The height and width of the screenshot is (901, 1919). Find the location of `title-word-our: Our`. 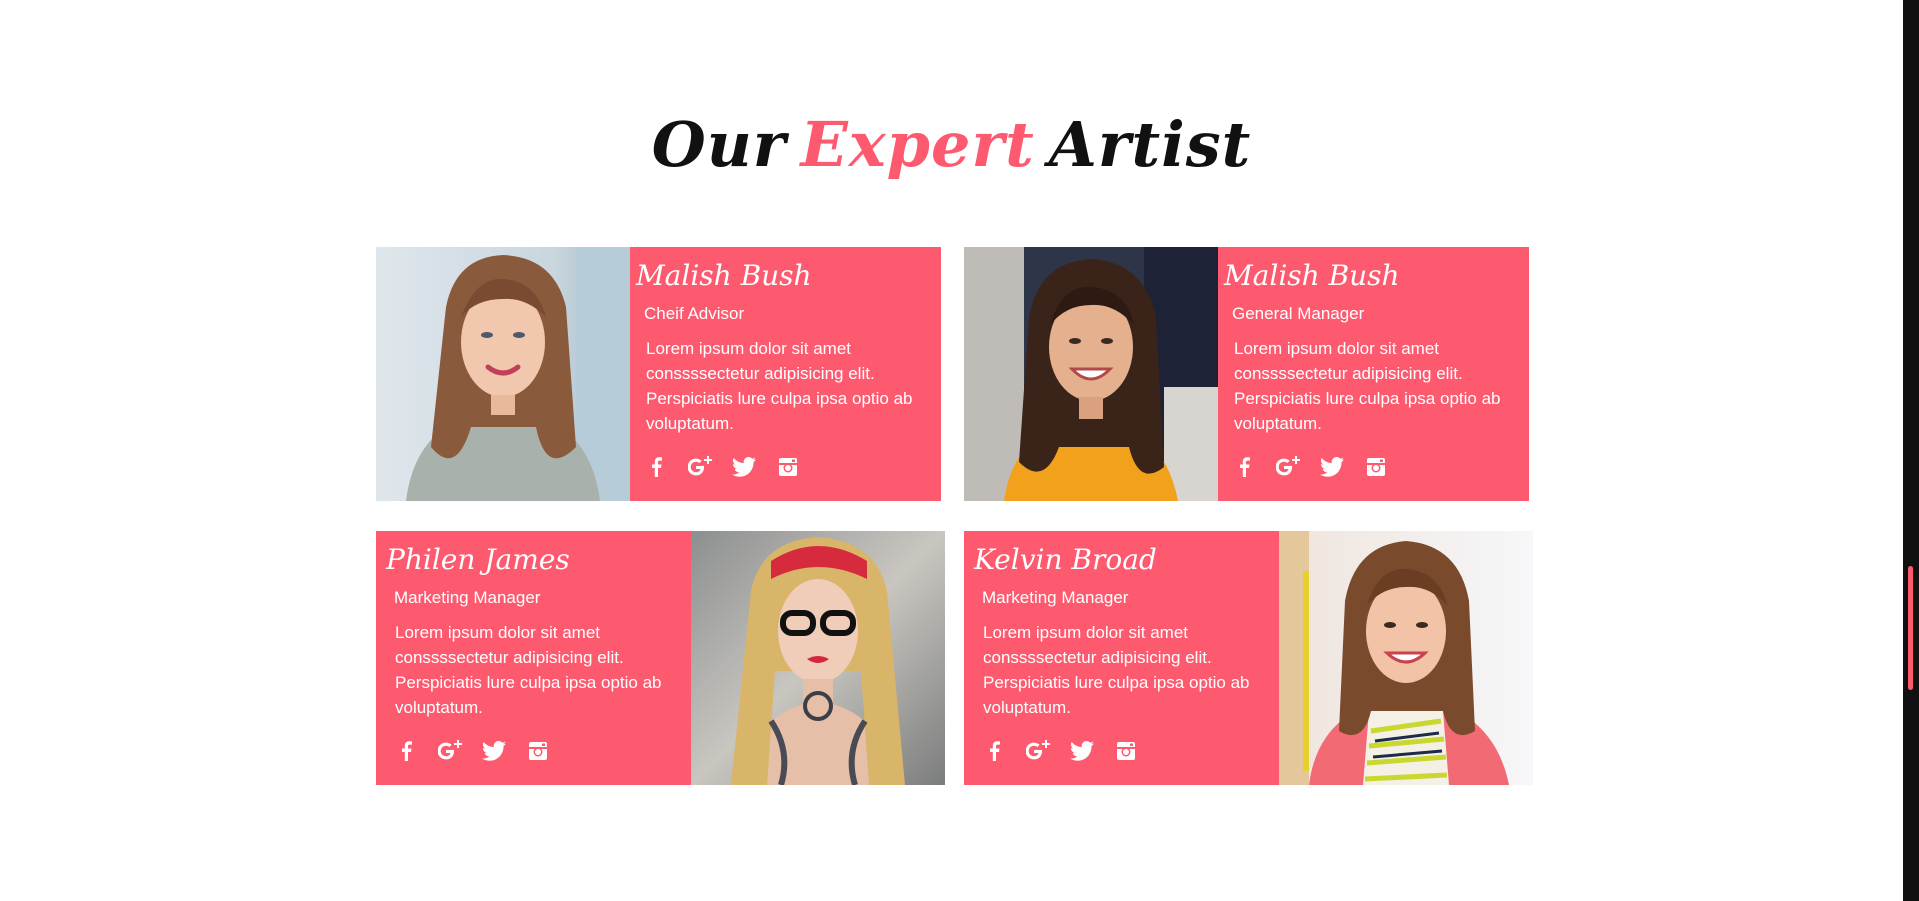

title-word-our: Our is located at coordinates (719, 144).